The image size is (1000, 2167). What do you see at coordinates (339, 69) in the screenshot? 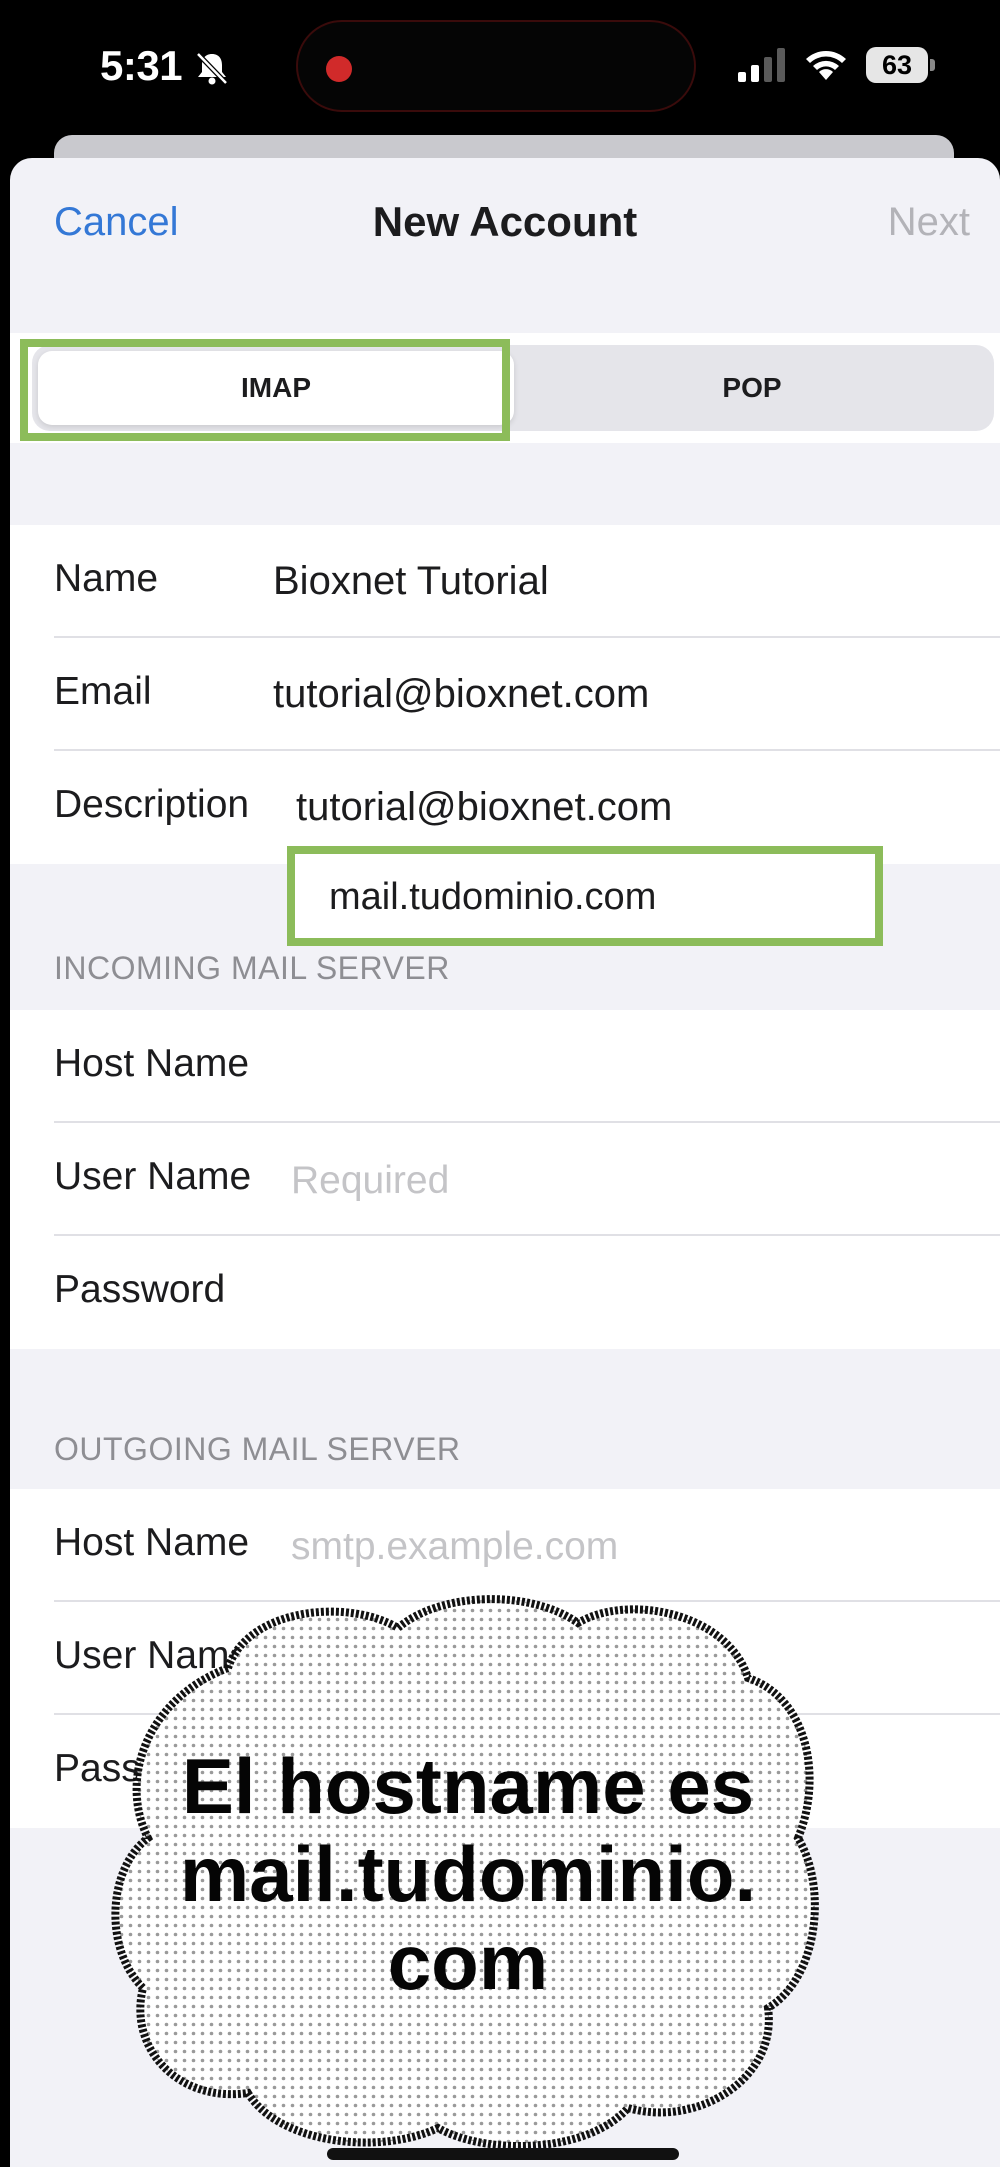
I see `recording-indicator` at bounding box center [339, 69].